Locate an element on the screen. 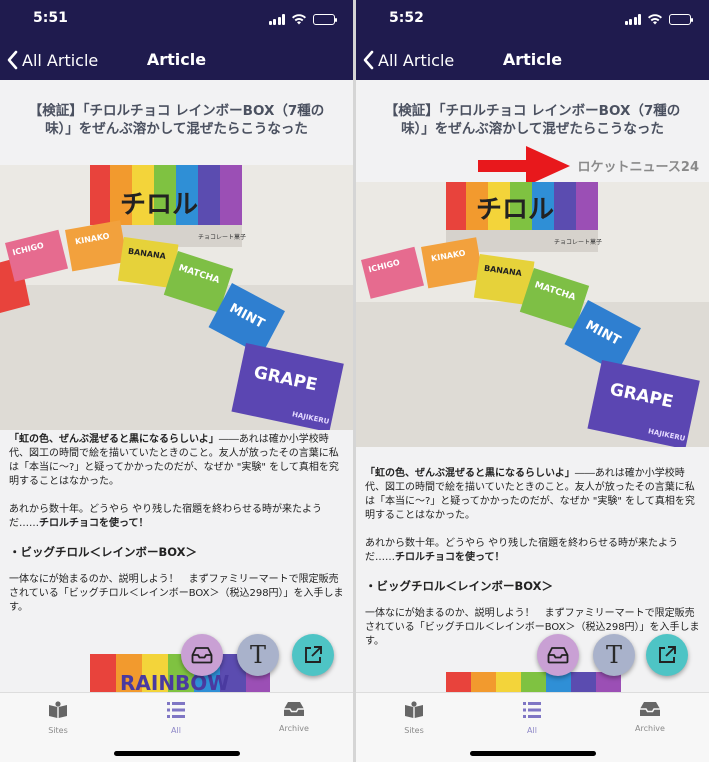 The width and height of the screenshot is (709, 762). status-time: 5:51 is located at coordinates (50, 18).